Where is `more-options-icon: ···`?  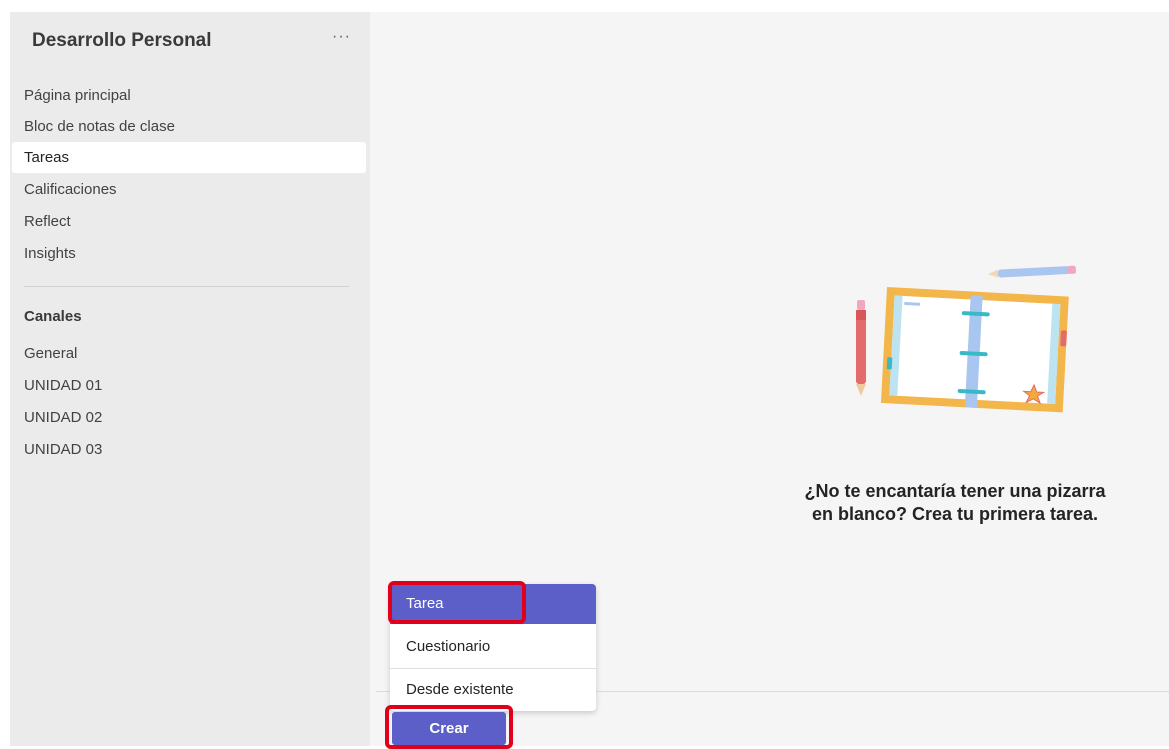
more-options-icon: ··· is located at coordinates (341, 37).